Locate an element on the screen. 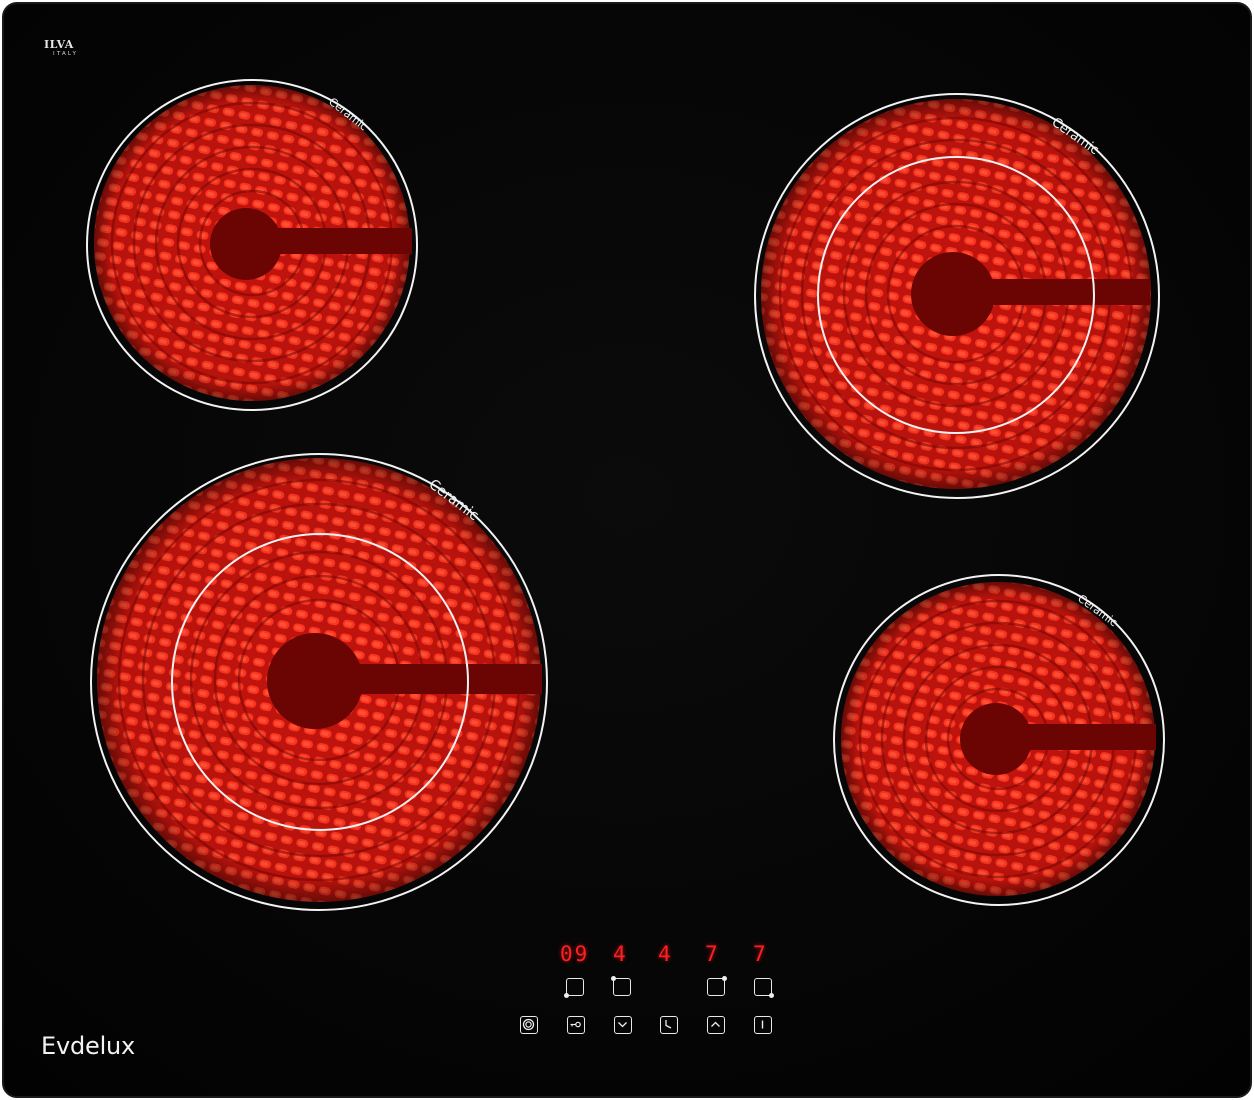 The width and height of the screenshot is (1254, 1100). power-button is located at coordinates (529, 1025).